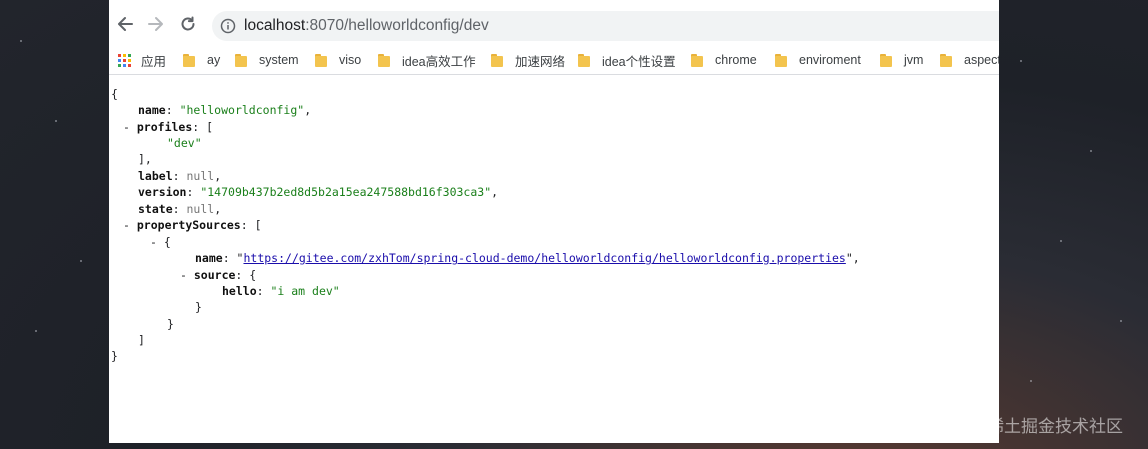  What do you see at coordinates (605, 26) in the screenshot?
I see `address-bar: localhost:8070/helloworldconfig/dev` at bounding box center [605, 26].